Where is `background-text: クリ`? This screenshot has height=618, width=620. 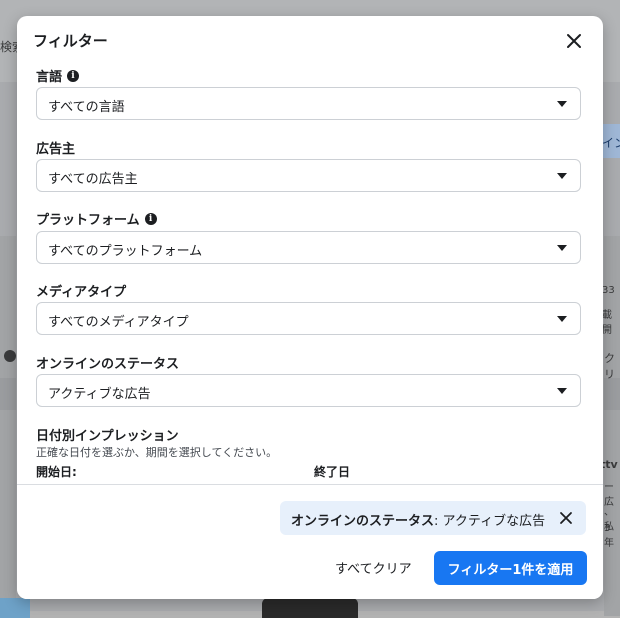
background-text: クリ is located at coordinates (609, 366).